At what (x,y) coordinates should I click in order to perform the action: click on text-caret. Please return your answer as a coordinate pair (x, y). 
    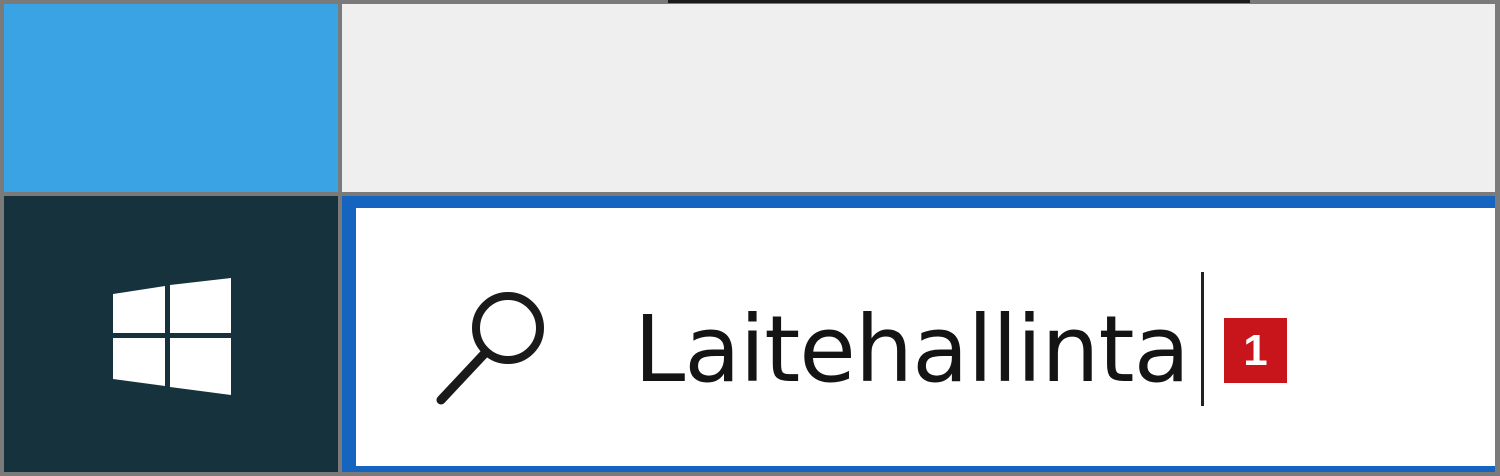
    Looking at the image, I should click on (1202, 339).